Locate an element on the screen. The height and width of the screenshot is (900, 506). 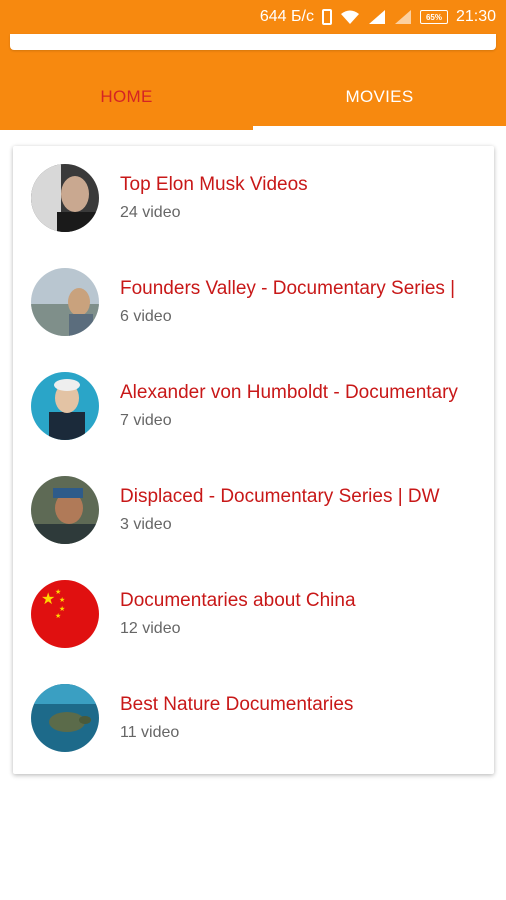
network-speed: 644 Б/с is located at coordinates (286, 16).